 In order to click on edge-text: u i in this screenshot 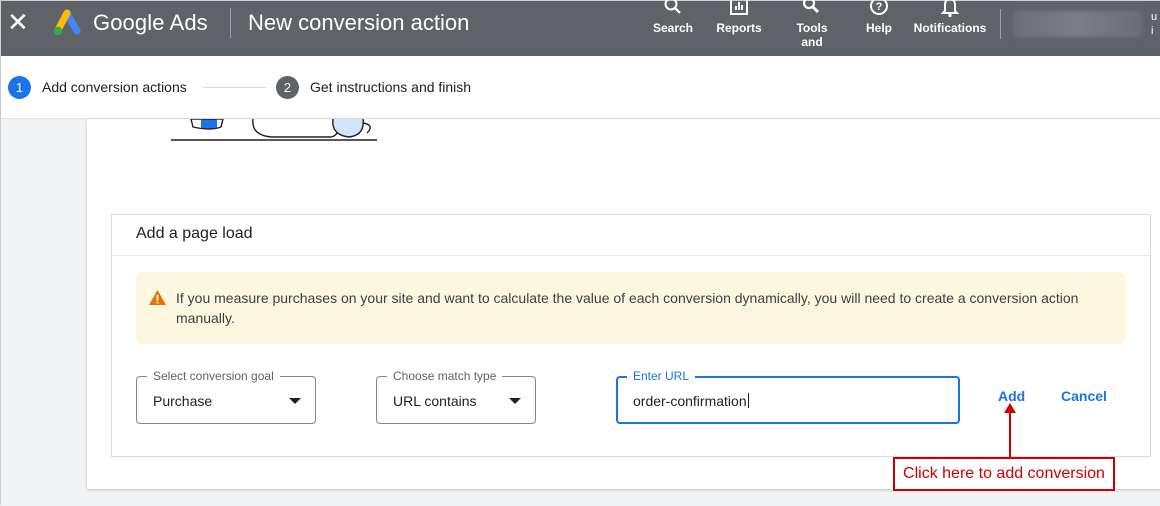, I will do `click(1154, 24)`.